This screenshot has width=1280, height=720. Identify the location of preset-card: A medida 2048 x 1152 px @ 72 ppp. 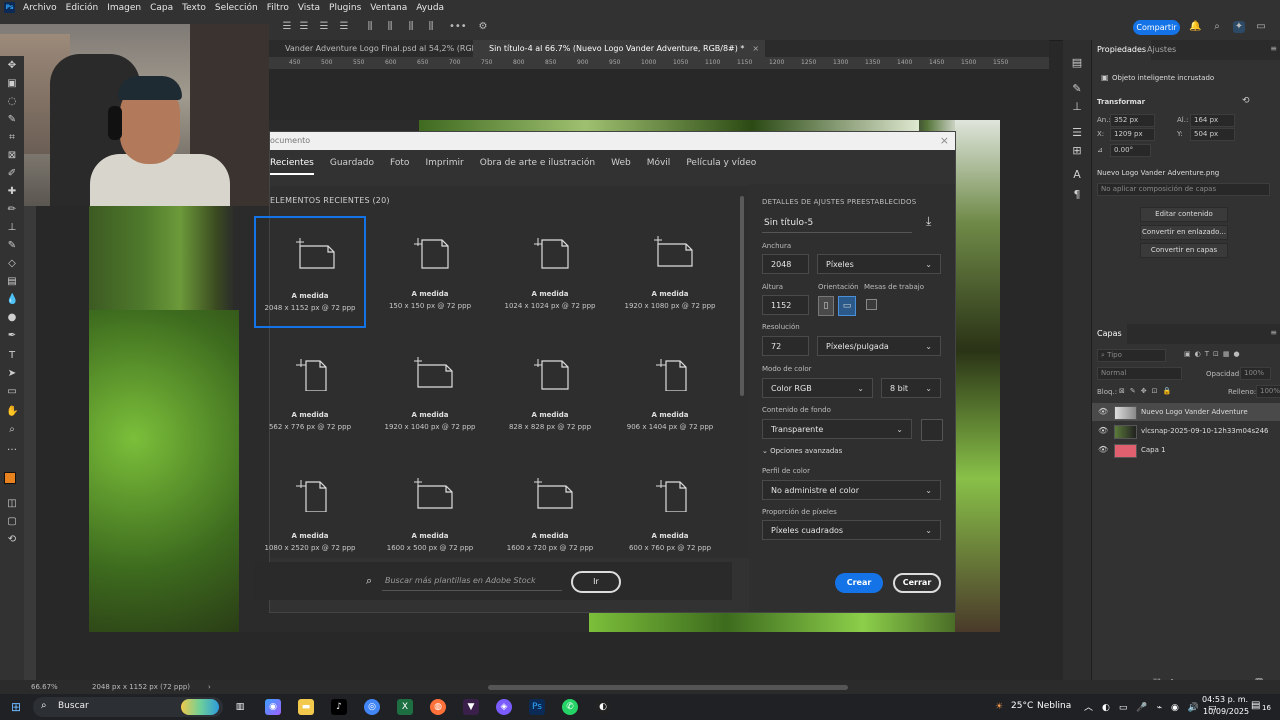
(310, 272).